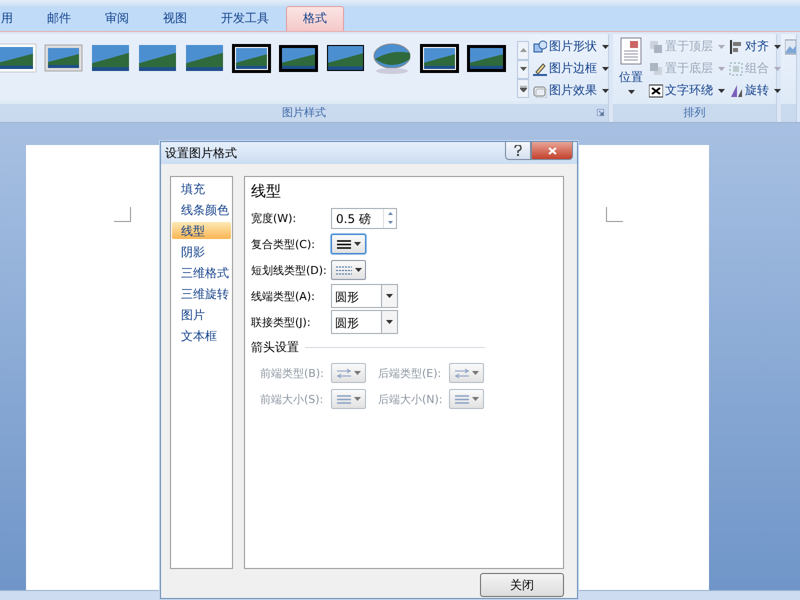 This screenshot has height=600, width=800. I want to click on close-dialog-button: 关闭, so click(522, 585).